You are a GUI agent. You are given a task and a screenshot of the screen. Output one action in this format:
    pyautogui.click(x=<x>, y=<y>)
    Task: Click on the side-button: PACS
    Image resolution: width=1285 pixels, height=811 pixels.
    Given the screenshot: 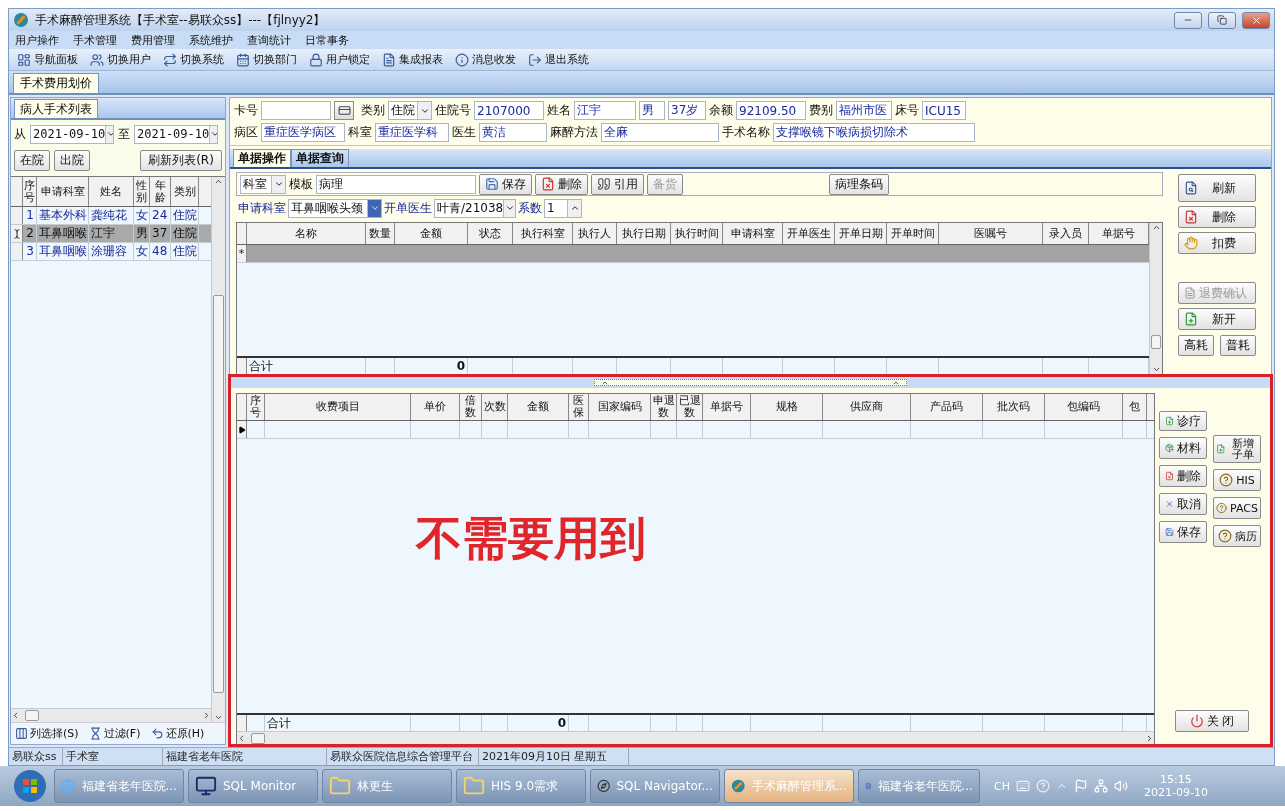 What is the action you would take?
    pyautogui.click(x=1237, y=508)
    